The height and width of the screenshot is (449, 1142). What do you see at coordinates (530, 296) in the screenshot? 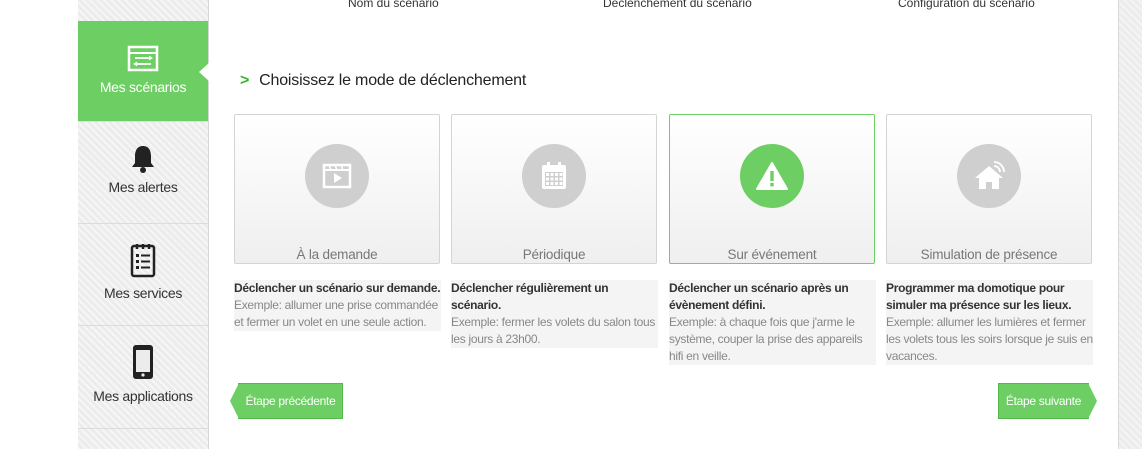
I see `description-title: Déclencher régulièrement un scénario.` at bounding box center [530, 296].